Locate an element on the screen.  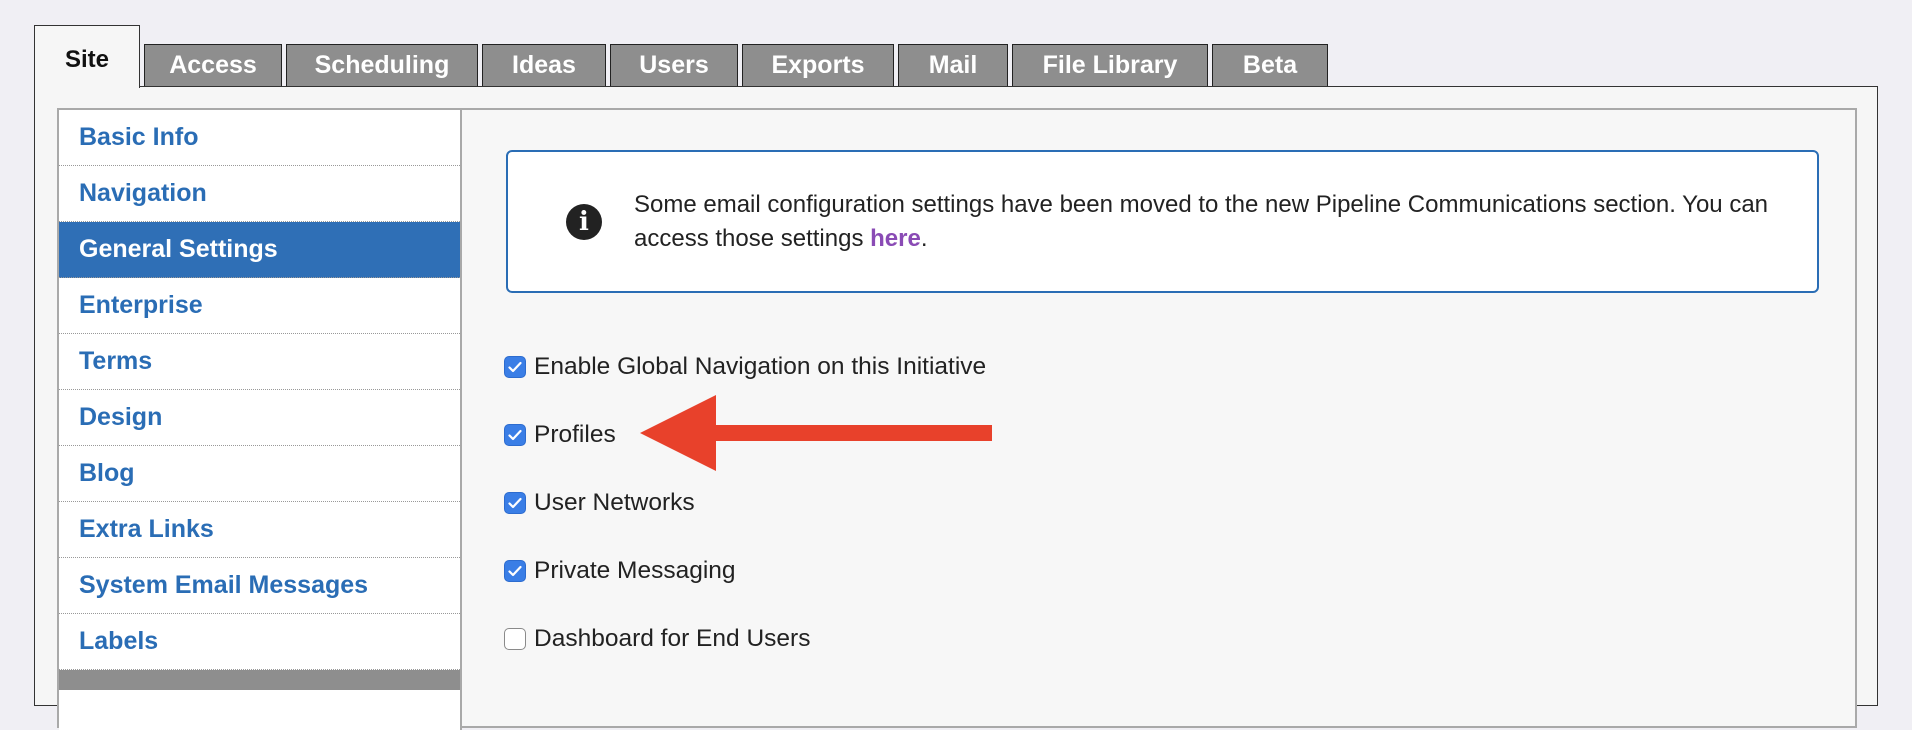
tab-users: Users is located at coordinates (674, 65).